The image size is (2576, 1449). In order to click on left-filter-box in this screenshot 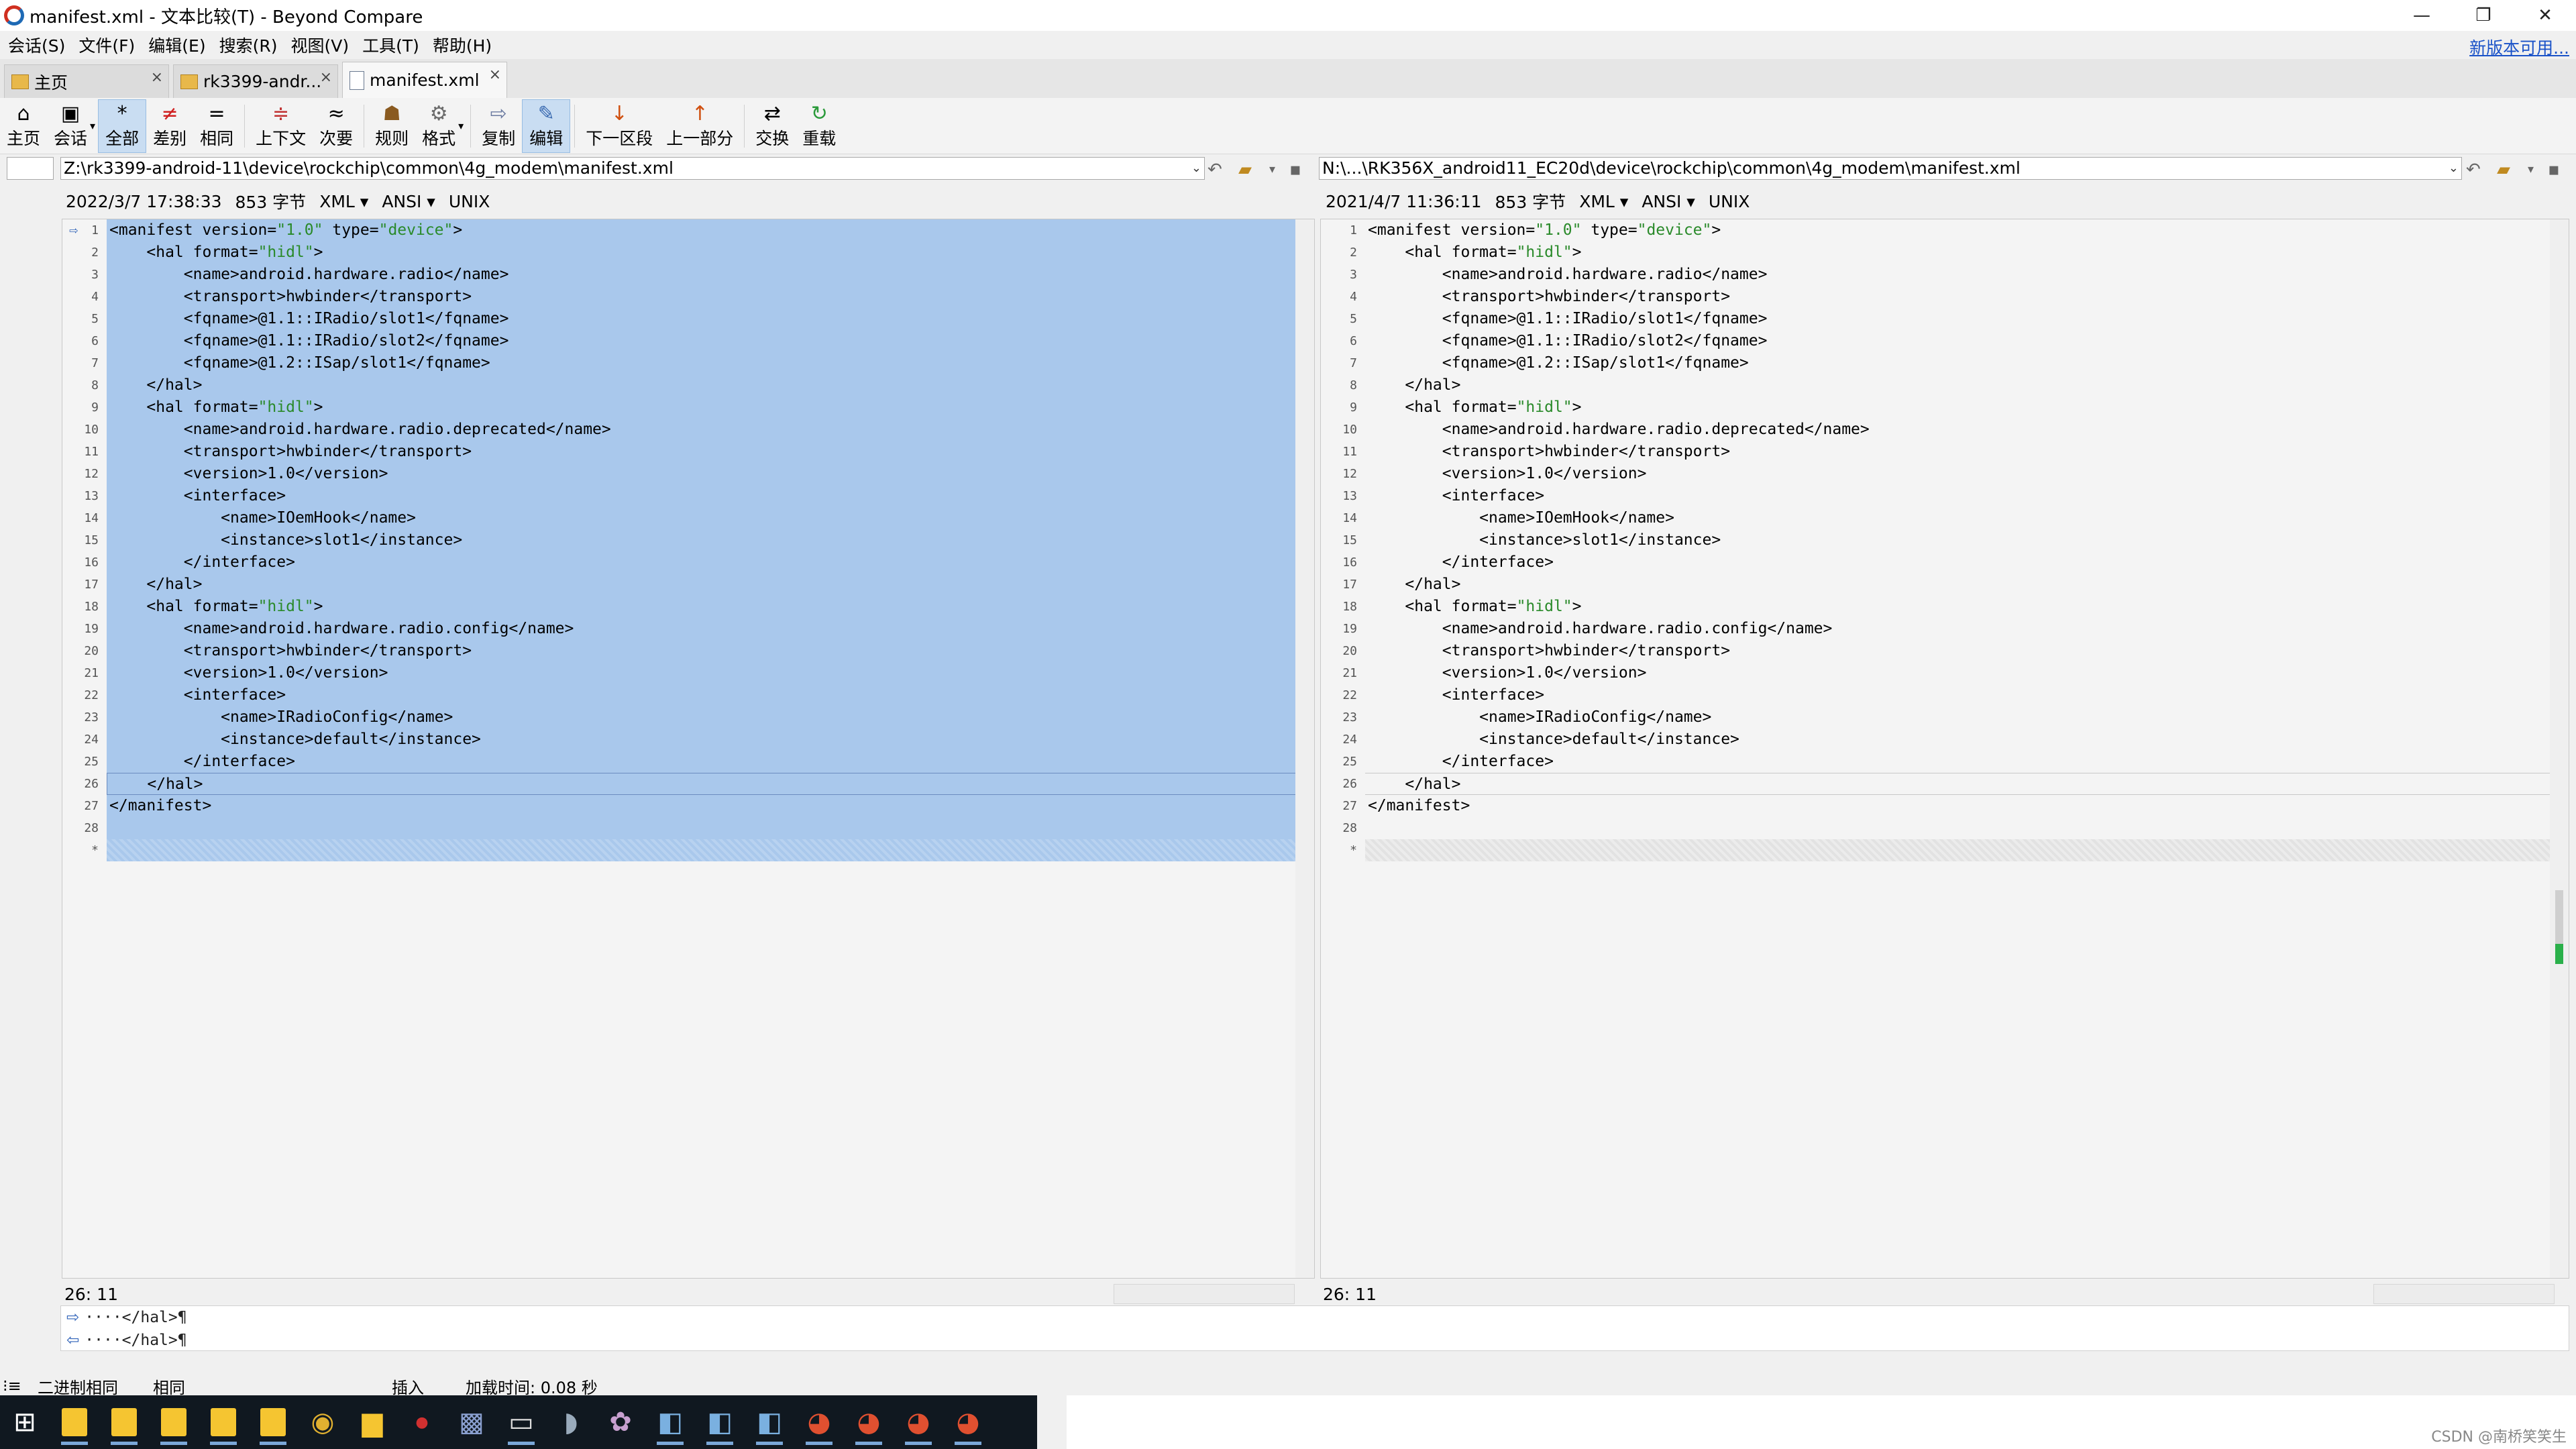, I will do `click(30, 168)`.